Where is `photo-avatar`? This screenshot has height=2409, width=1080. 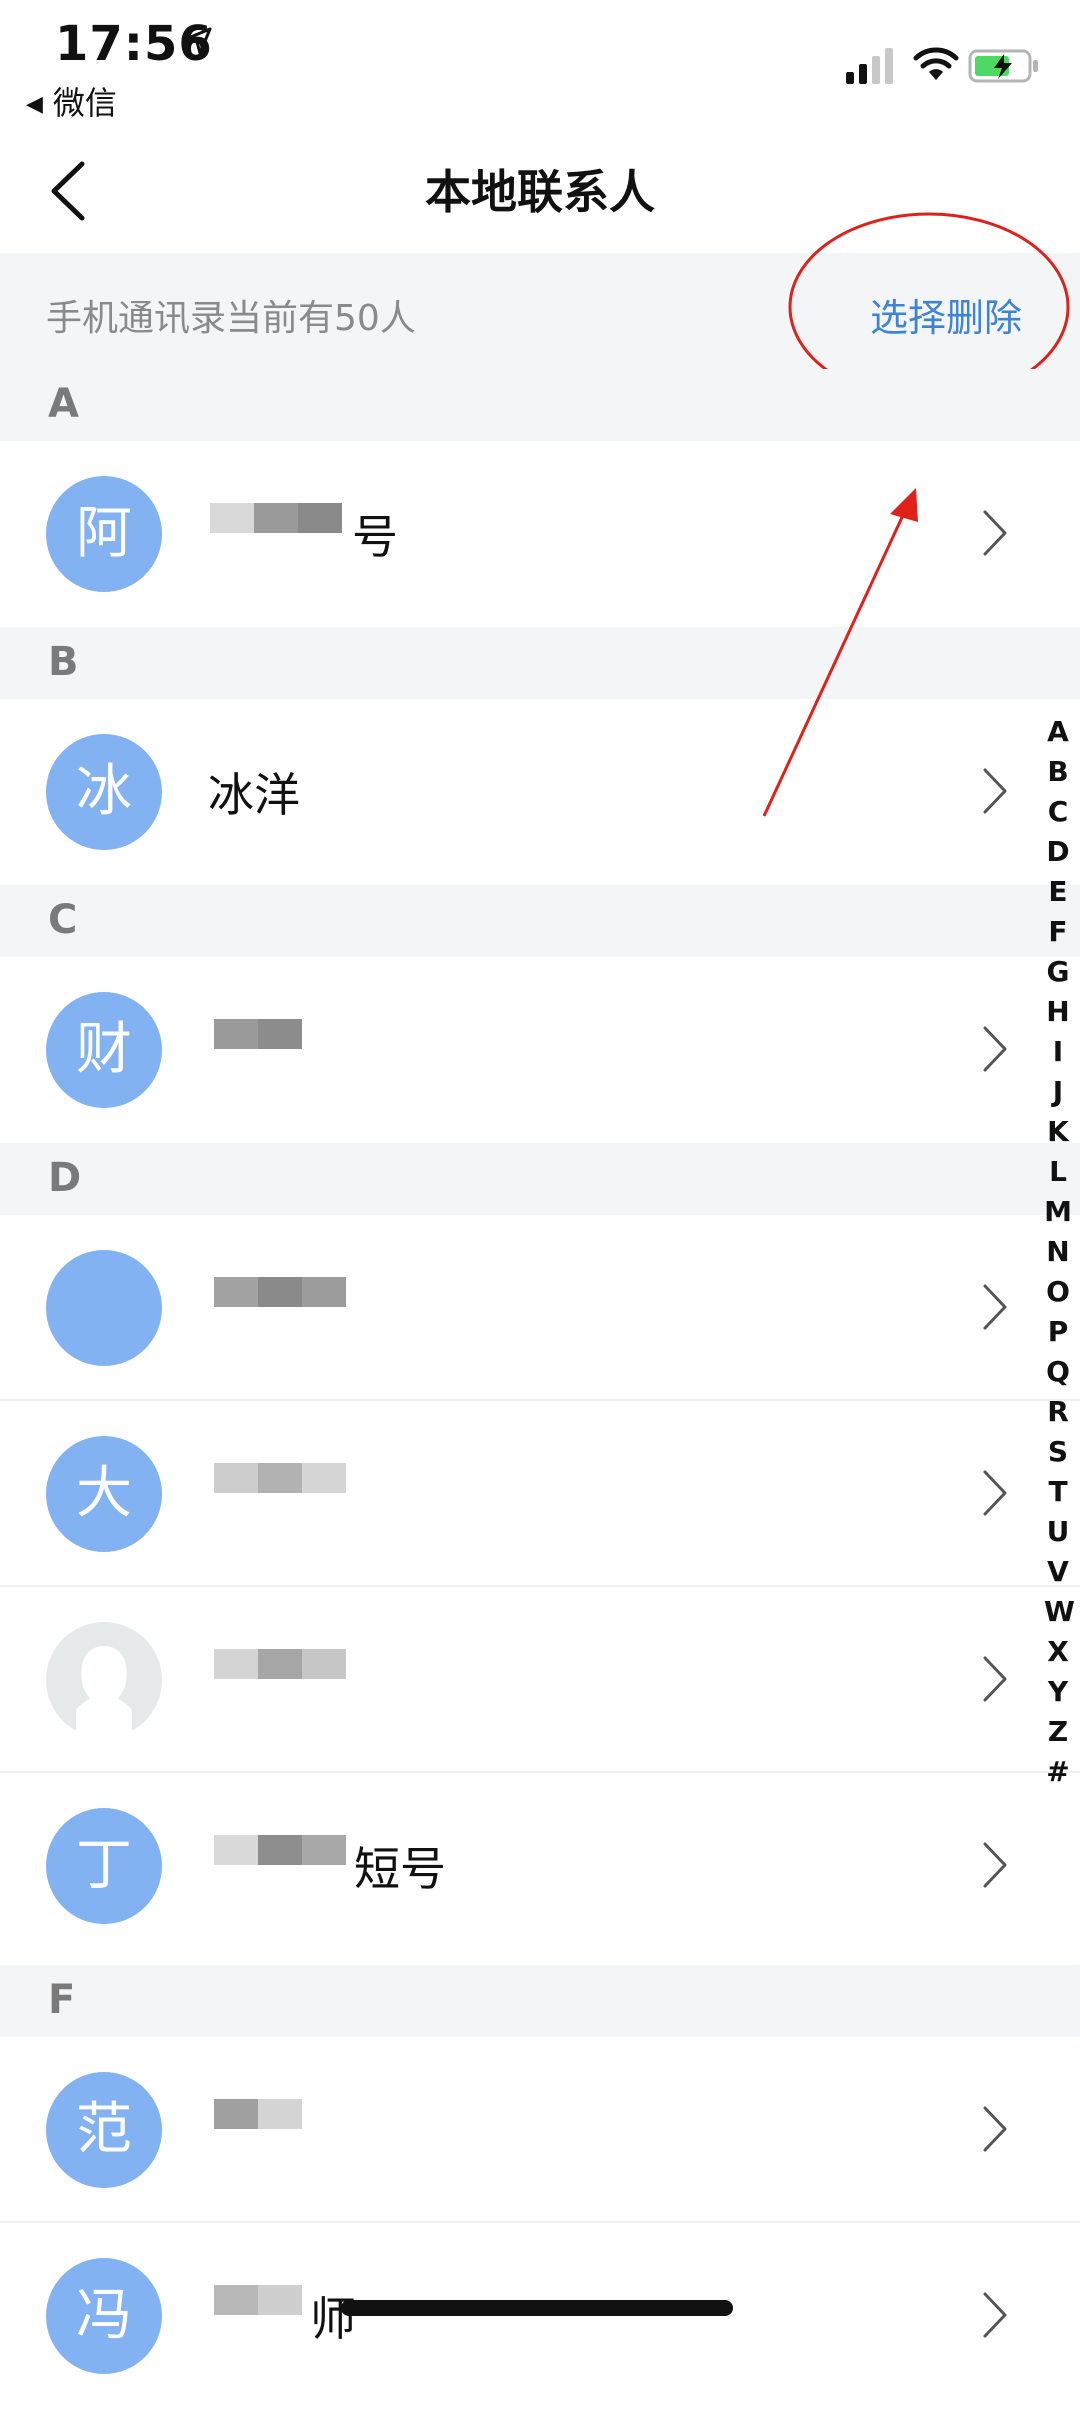 photo-avatar is located at coordinates (104, 1680).